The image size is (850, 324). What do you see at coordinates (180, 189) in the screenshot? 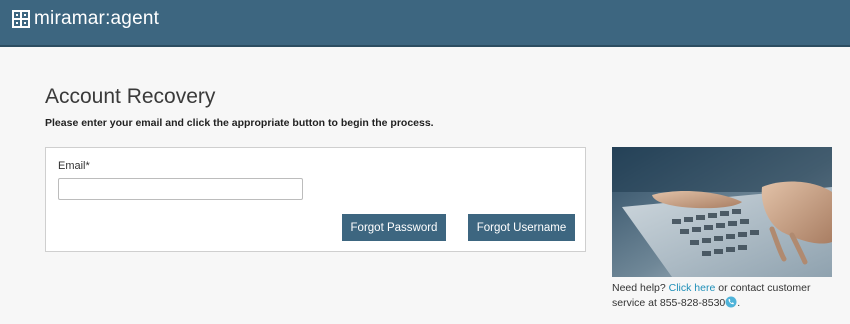
I see `email-field` at bounding box center [180, 189].